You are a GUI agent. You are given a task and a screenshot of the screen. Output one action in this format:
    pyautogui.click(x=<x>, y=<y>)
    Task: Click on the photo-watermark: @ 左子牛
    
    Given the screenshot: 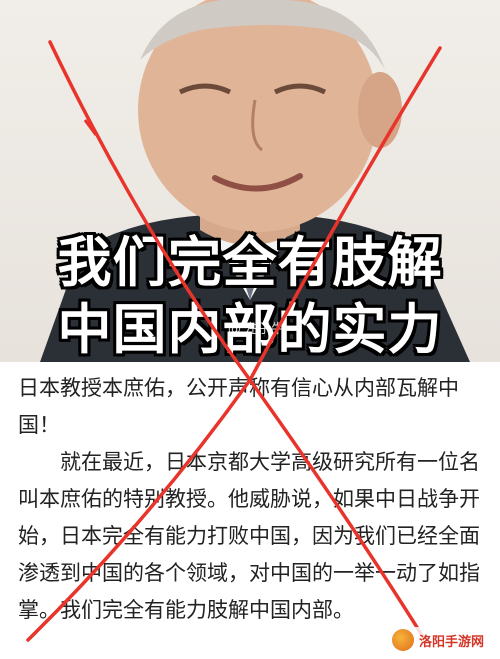 What is the action you would take?
    pyautogui.click(x=256, y=329)
    